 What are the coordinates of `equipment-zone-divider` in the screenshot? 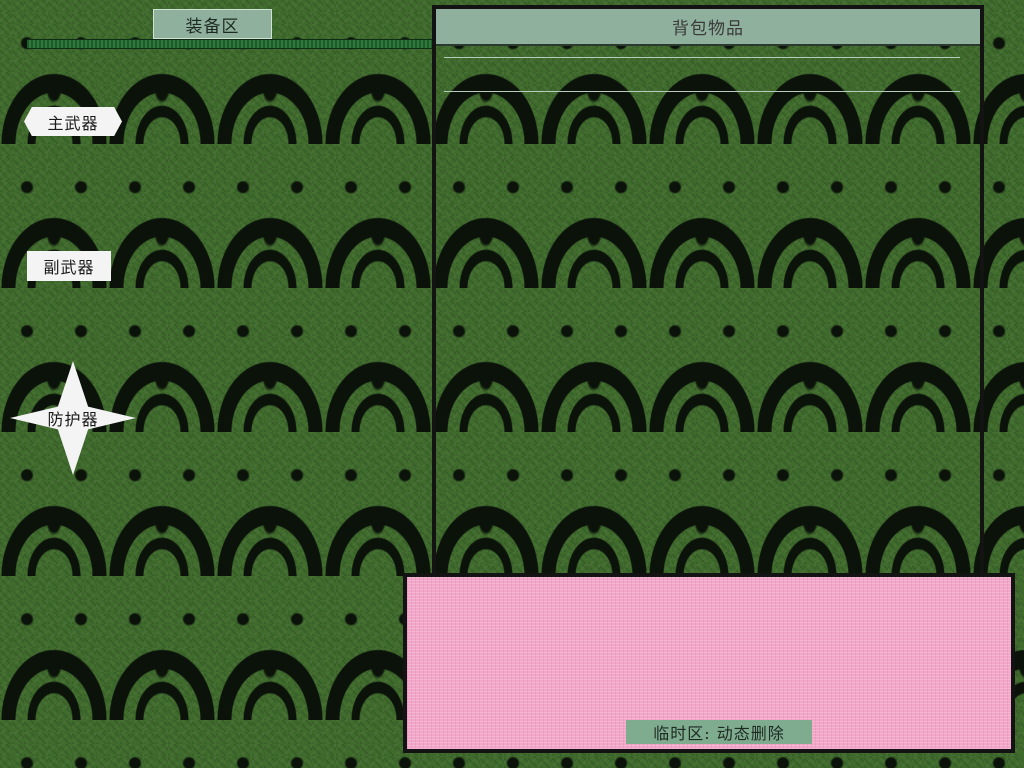 It's located at (230, 44).